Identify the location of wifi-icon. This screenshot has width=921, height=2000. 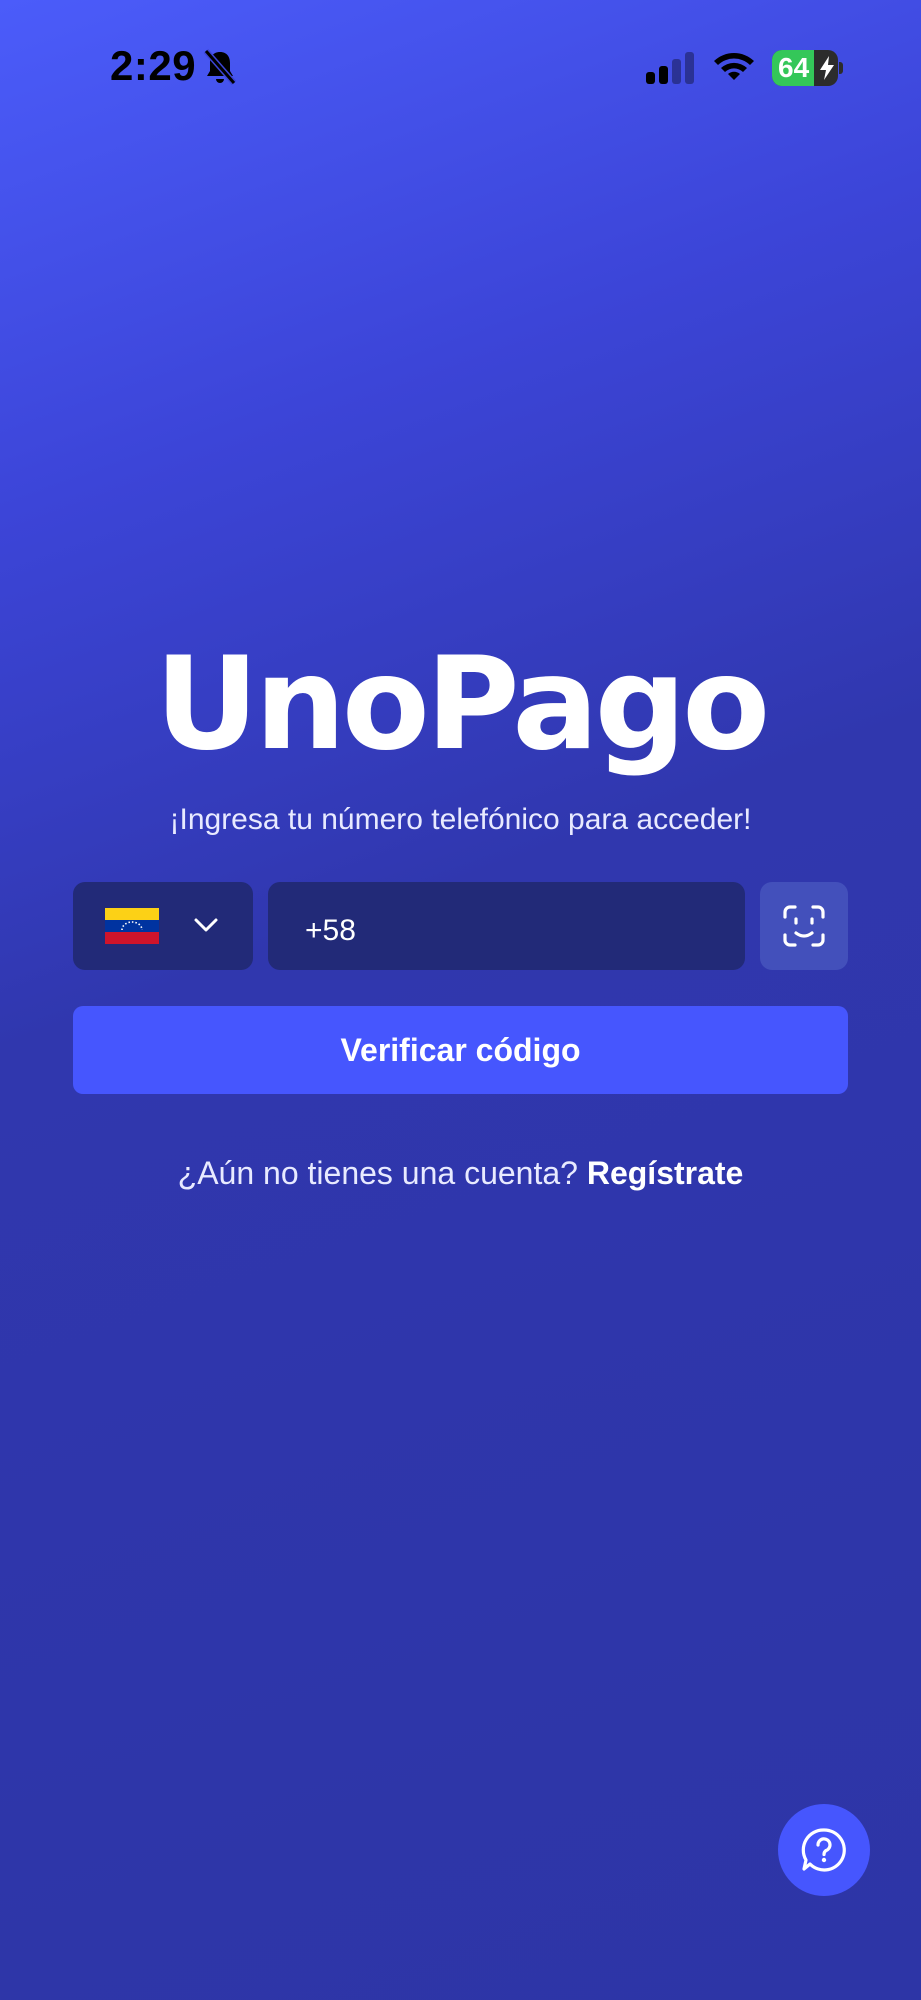
(734, 66).